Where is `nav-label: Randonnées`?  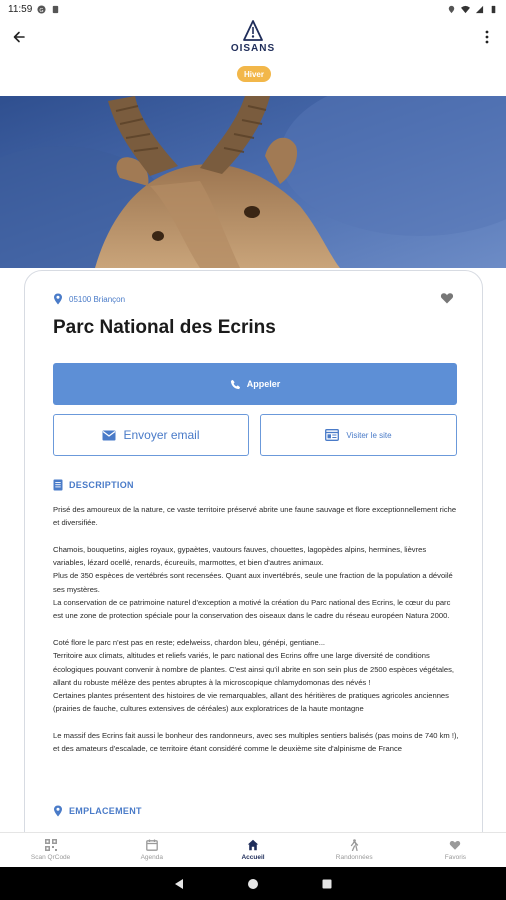
nav-label: Randonnées is located at coordinates (354, 857).